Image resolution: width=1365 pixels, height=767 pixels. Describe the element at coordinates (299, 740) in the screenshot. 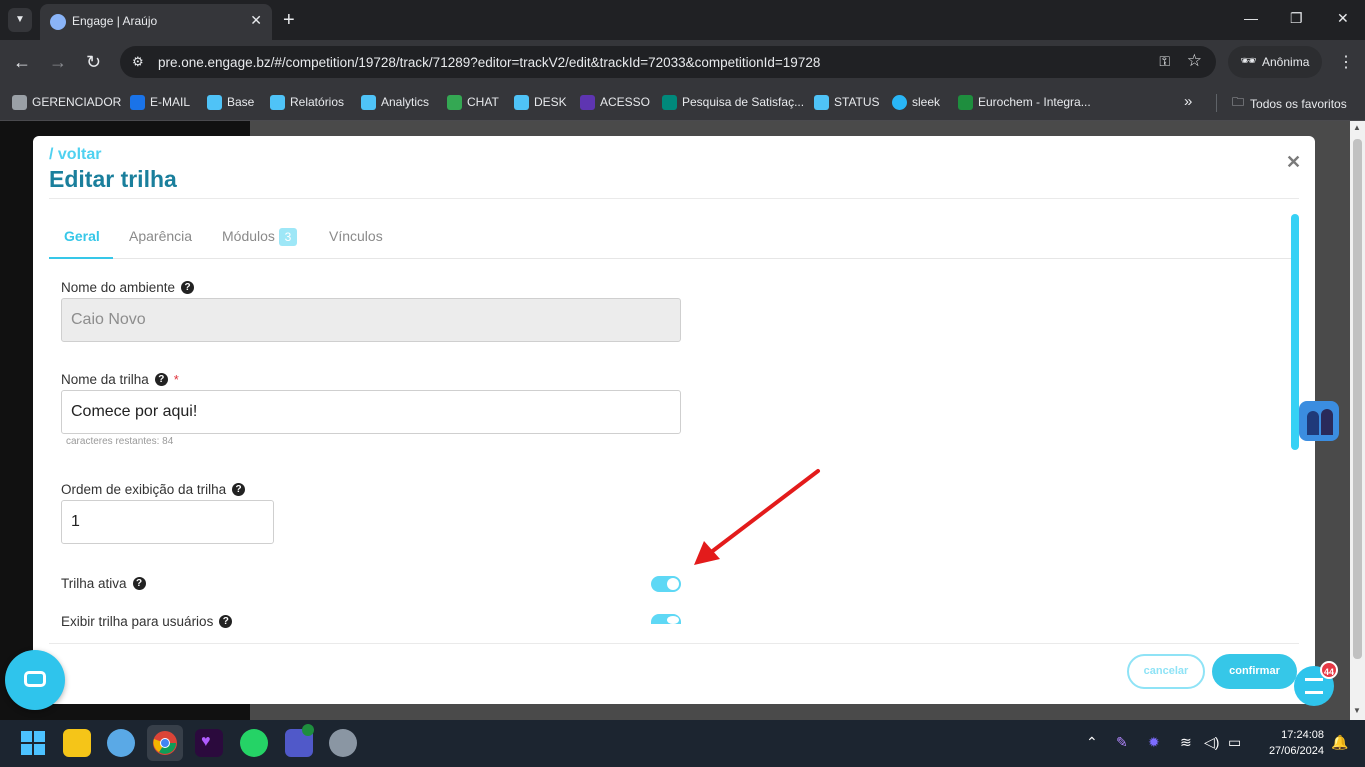

I see `teams-icon` at that location.